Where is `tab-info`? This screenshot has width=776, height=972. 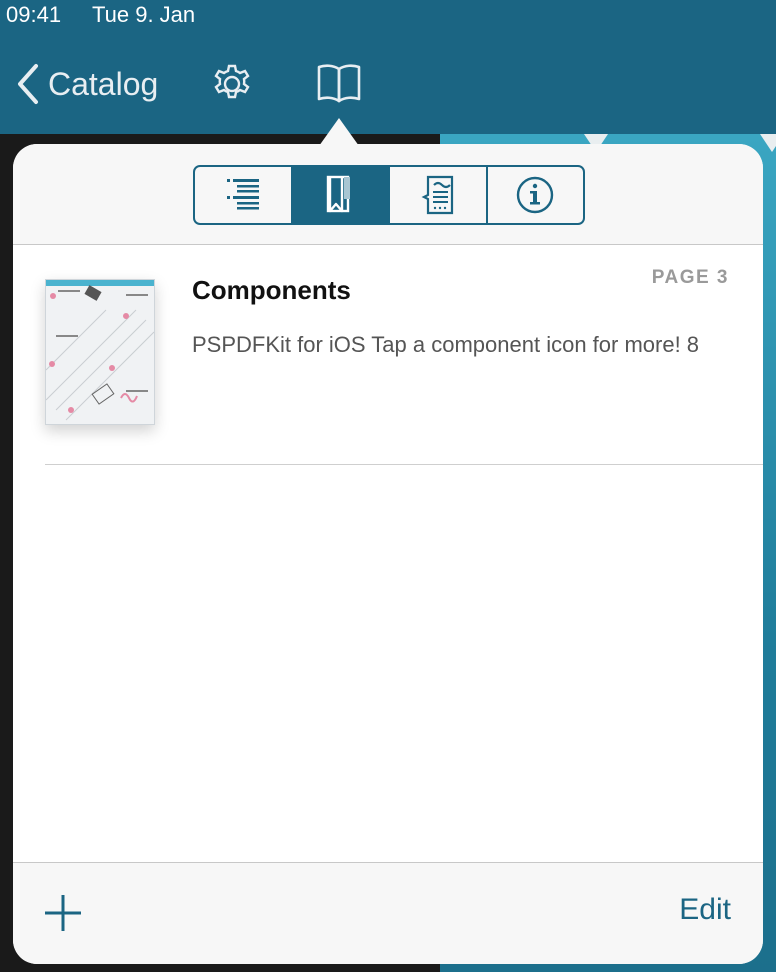
tab-info is located at coordinates (536, 195).